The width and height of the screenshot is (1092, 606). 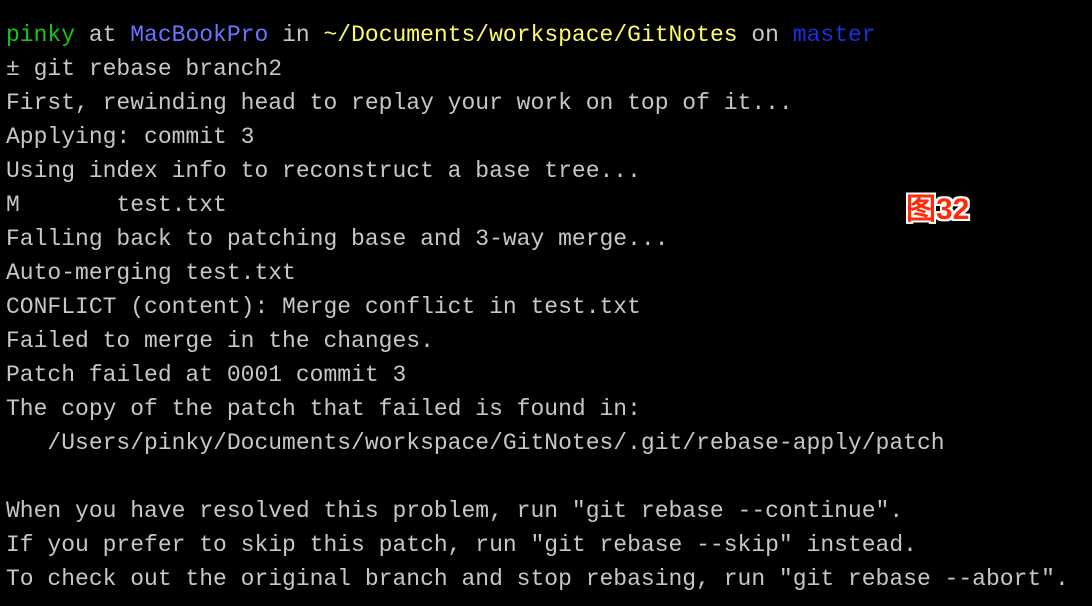 I want to click on prompt-on: on, so click(x=765, y=35).